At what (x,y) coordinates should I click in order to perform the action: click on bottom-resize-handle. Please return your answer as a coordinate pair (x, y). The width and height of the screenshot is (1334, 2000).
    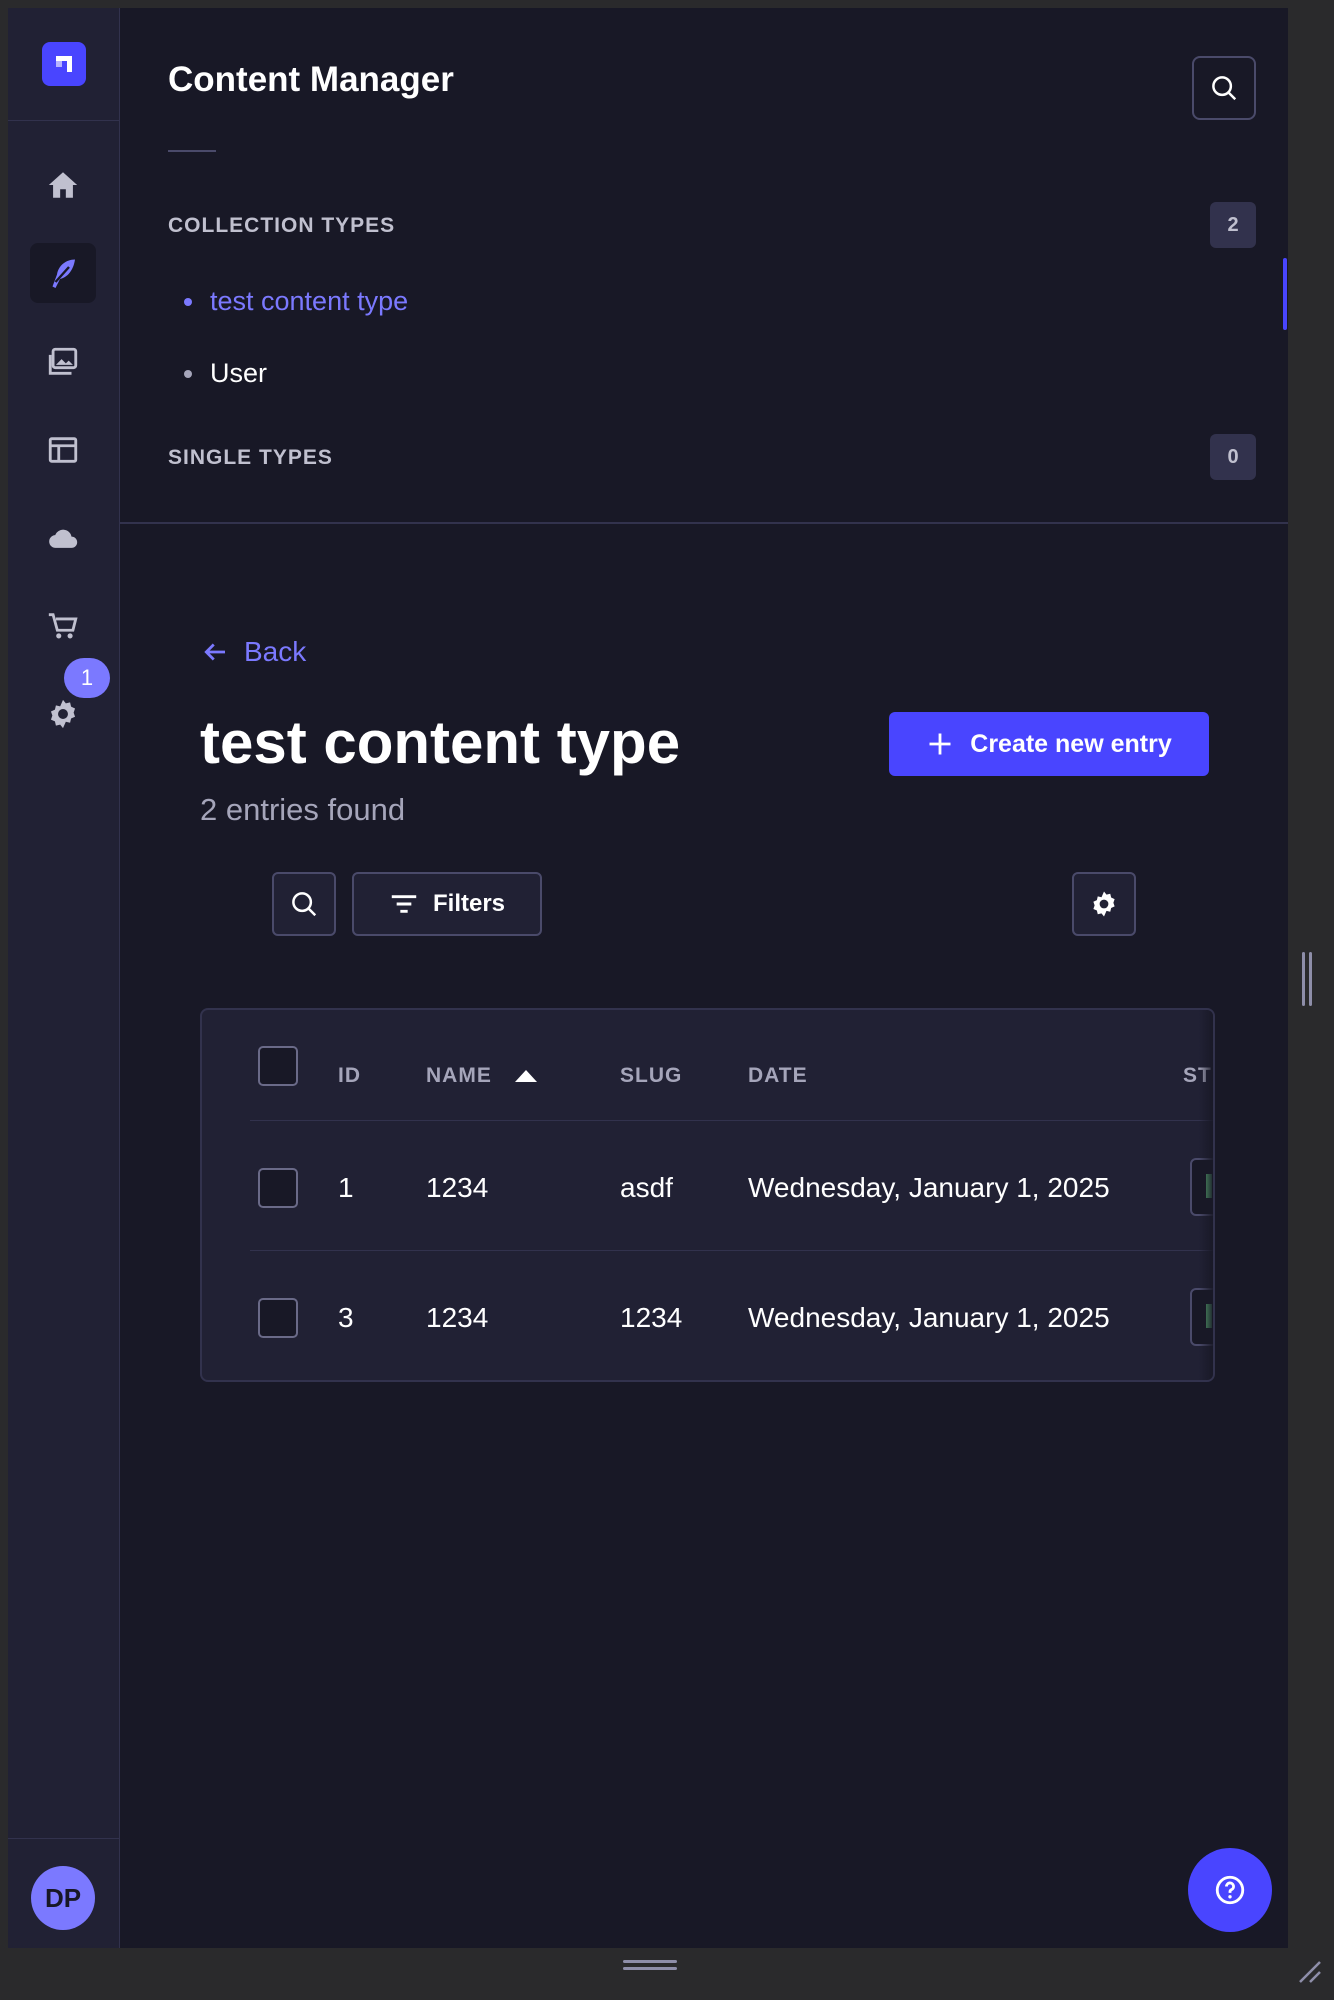
    Looking at the image, I should click on (650, 1967).